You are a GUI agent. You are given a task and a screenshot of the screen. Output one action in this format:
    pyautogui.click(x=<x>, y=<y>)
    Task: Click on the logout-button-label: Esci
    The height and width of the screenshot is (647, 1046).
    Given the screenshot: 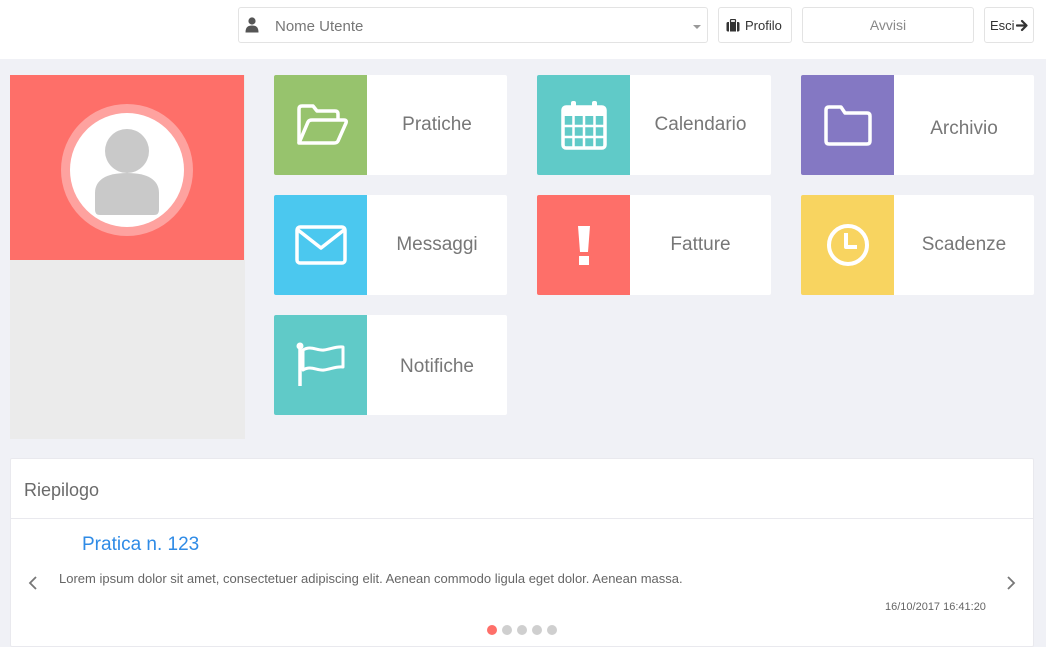 What is the action you would take?
    pyautogui.click(x=1002, y=25)
    